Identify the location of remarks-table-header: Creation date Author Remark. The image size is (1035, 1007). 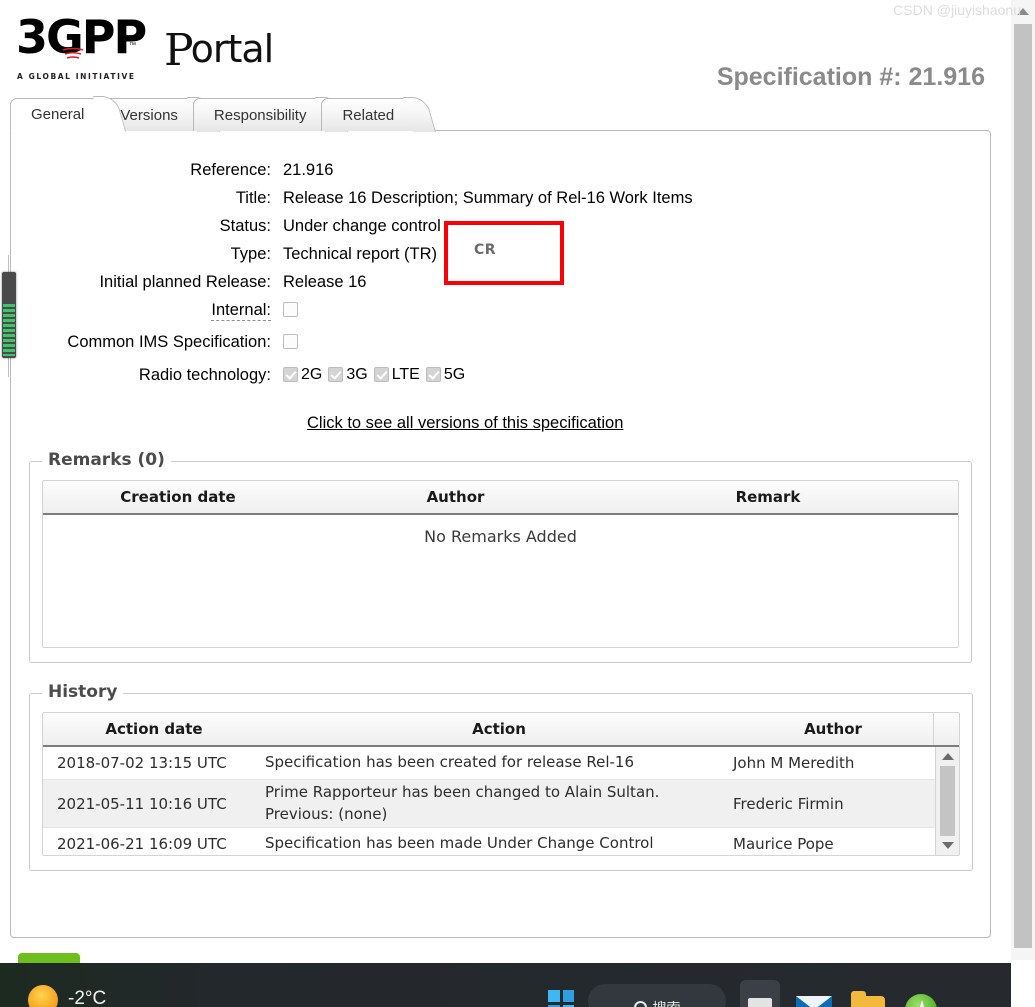
(500, 498).